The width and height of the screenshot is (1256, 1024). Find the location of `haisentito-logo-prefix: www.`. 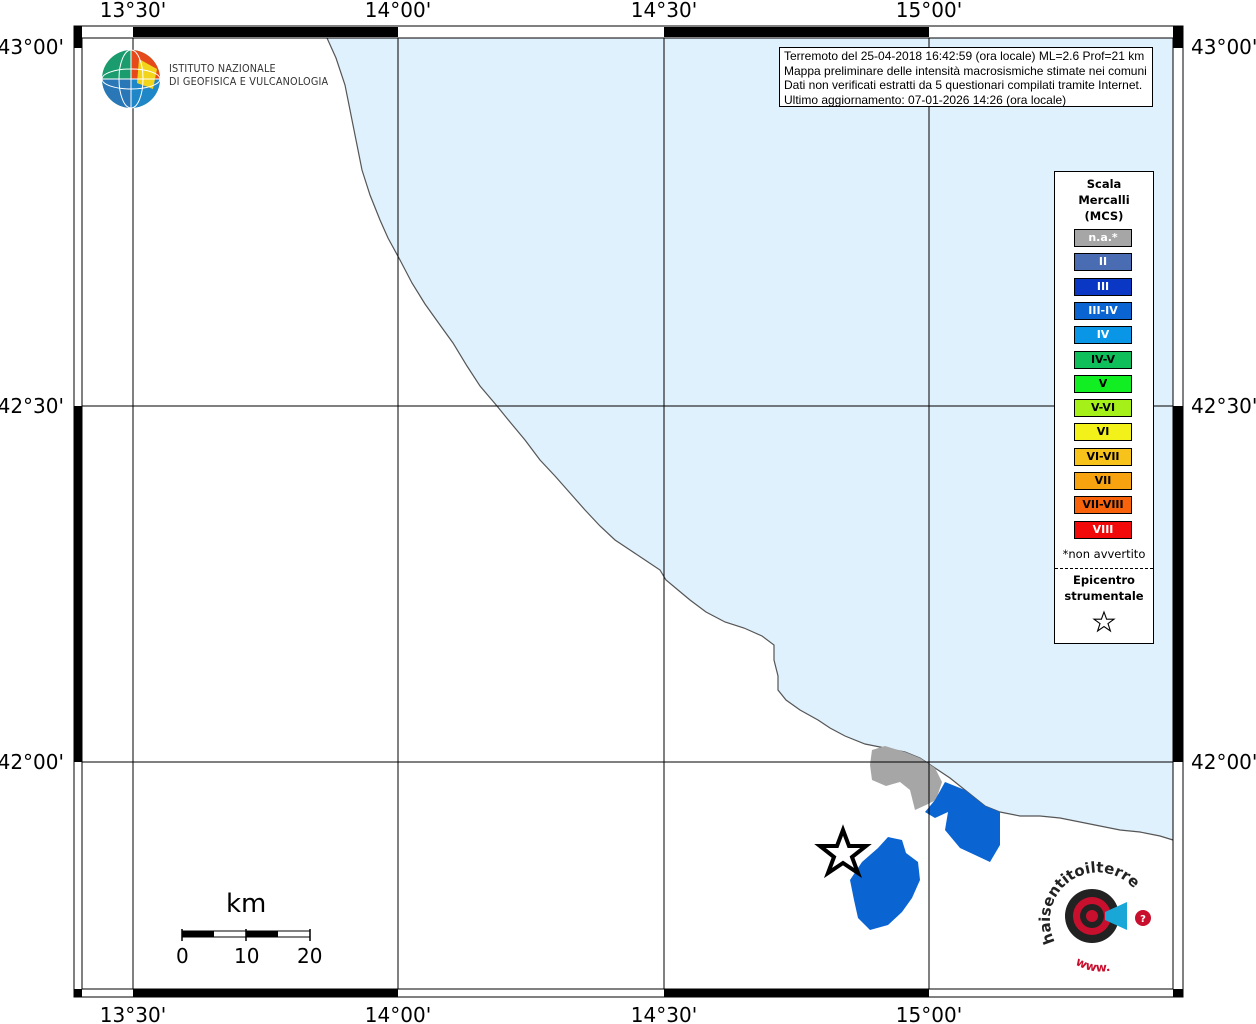

haisentito-logo-prefix: www. is located at coordinates (1093, 964).